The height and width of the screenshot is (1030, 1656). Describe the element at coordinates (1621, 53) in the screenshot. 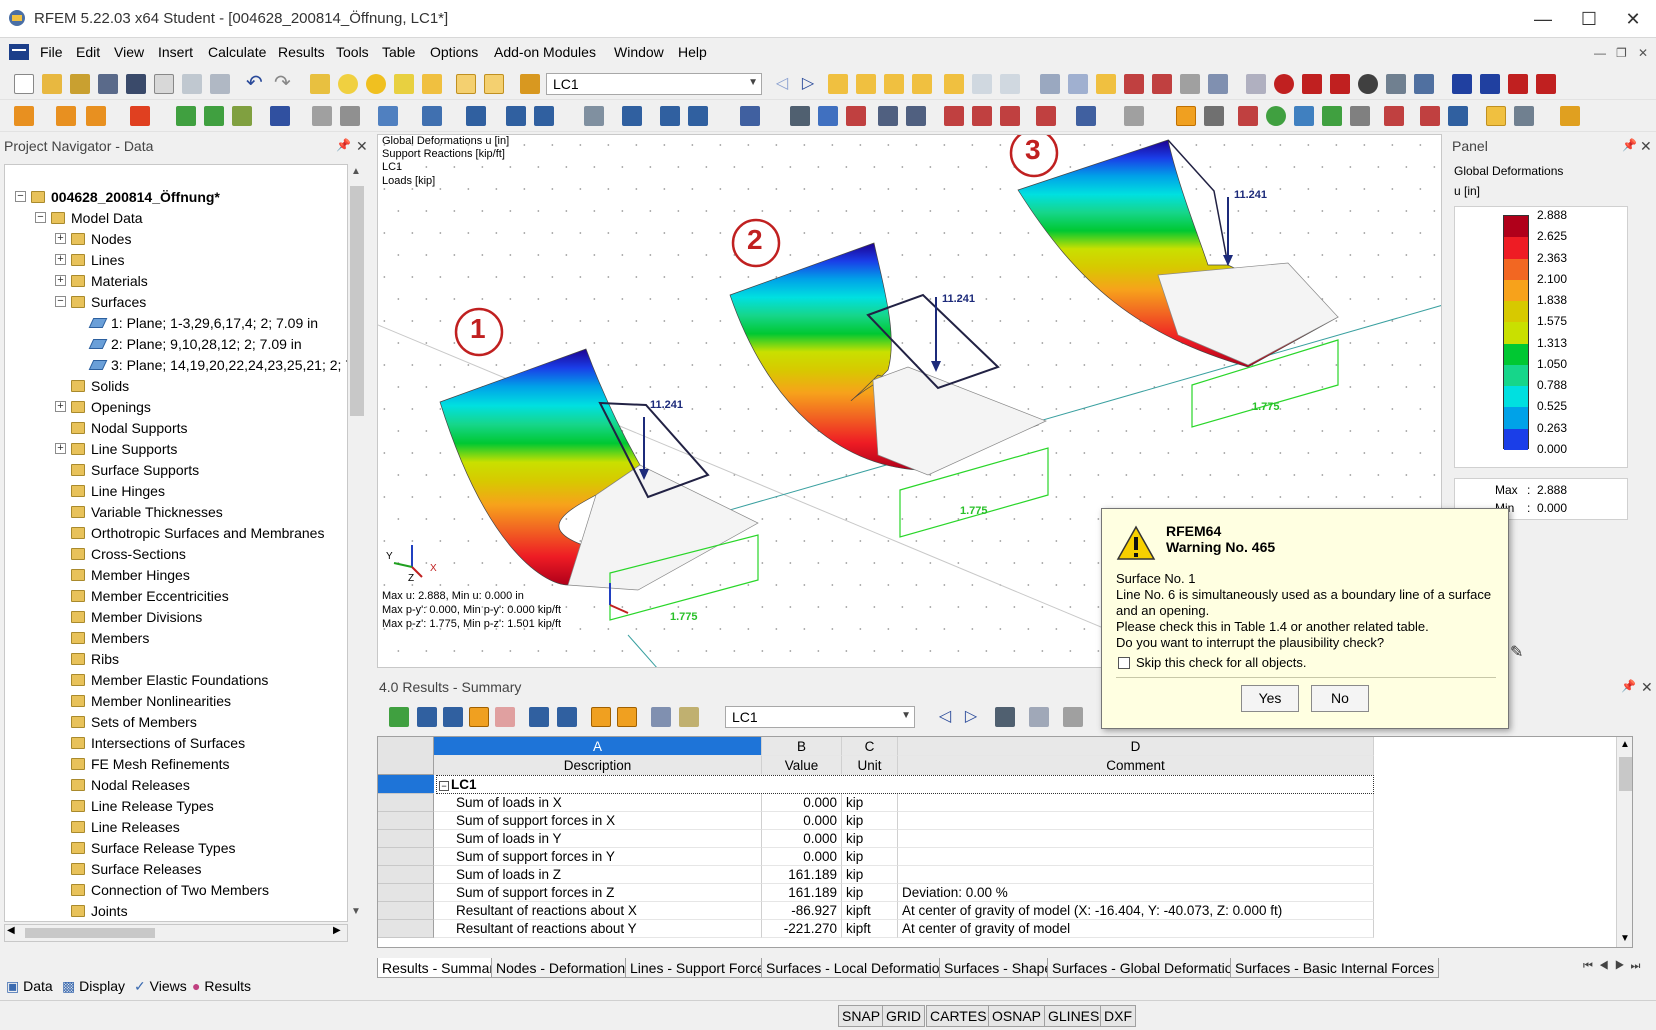

I see `mdi-restore-button: ❐` at that location.